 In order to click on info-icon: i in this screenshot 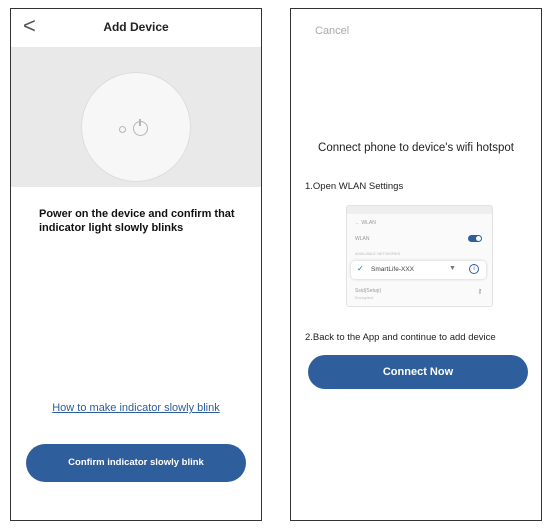, I will do `click(474, 269)`.